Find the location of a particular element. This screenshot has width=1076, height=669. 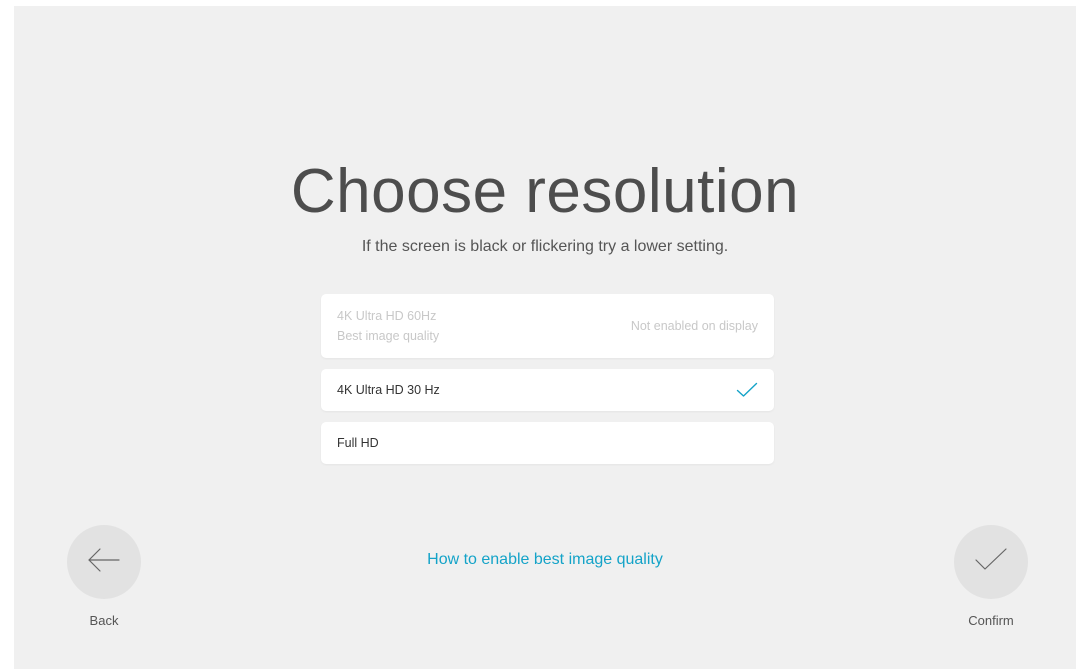

option-text: 4K Ultra HD 60Hz Best image quality is located at coordinates (388, 326).